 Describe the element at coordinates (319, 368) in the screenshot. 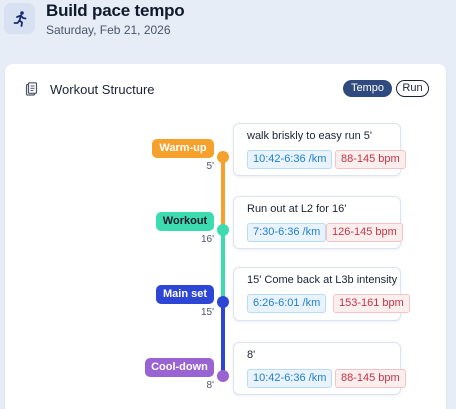

I see `step-card-cooldown: 8' 10:42-6:36 /km 88-145 bpm` at that location.